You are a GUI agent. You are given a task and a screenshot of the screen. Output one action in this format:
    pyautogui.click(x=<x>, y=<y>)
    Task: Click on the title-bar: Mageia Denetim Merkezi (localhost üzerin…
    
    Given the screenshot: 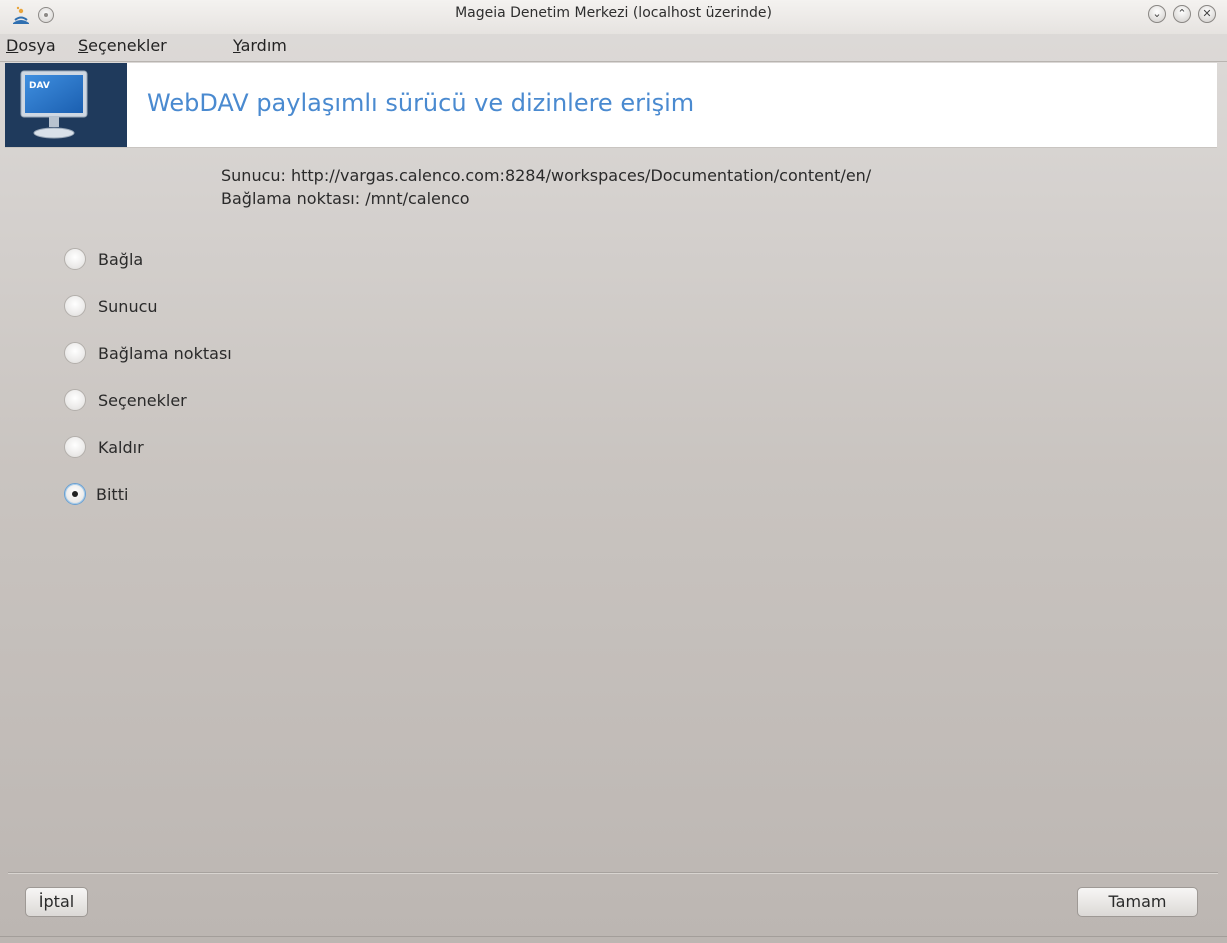 What is the action you would take?
    pyautogui.click(x=613, y=17)
    